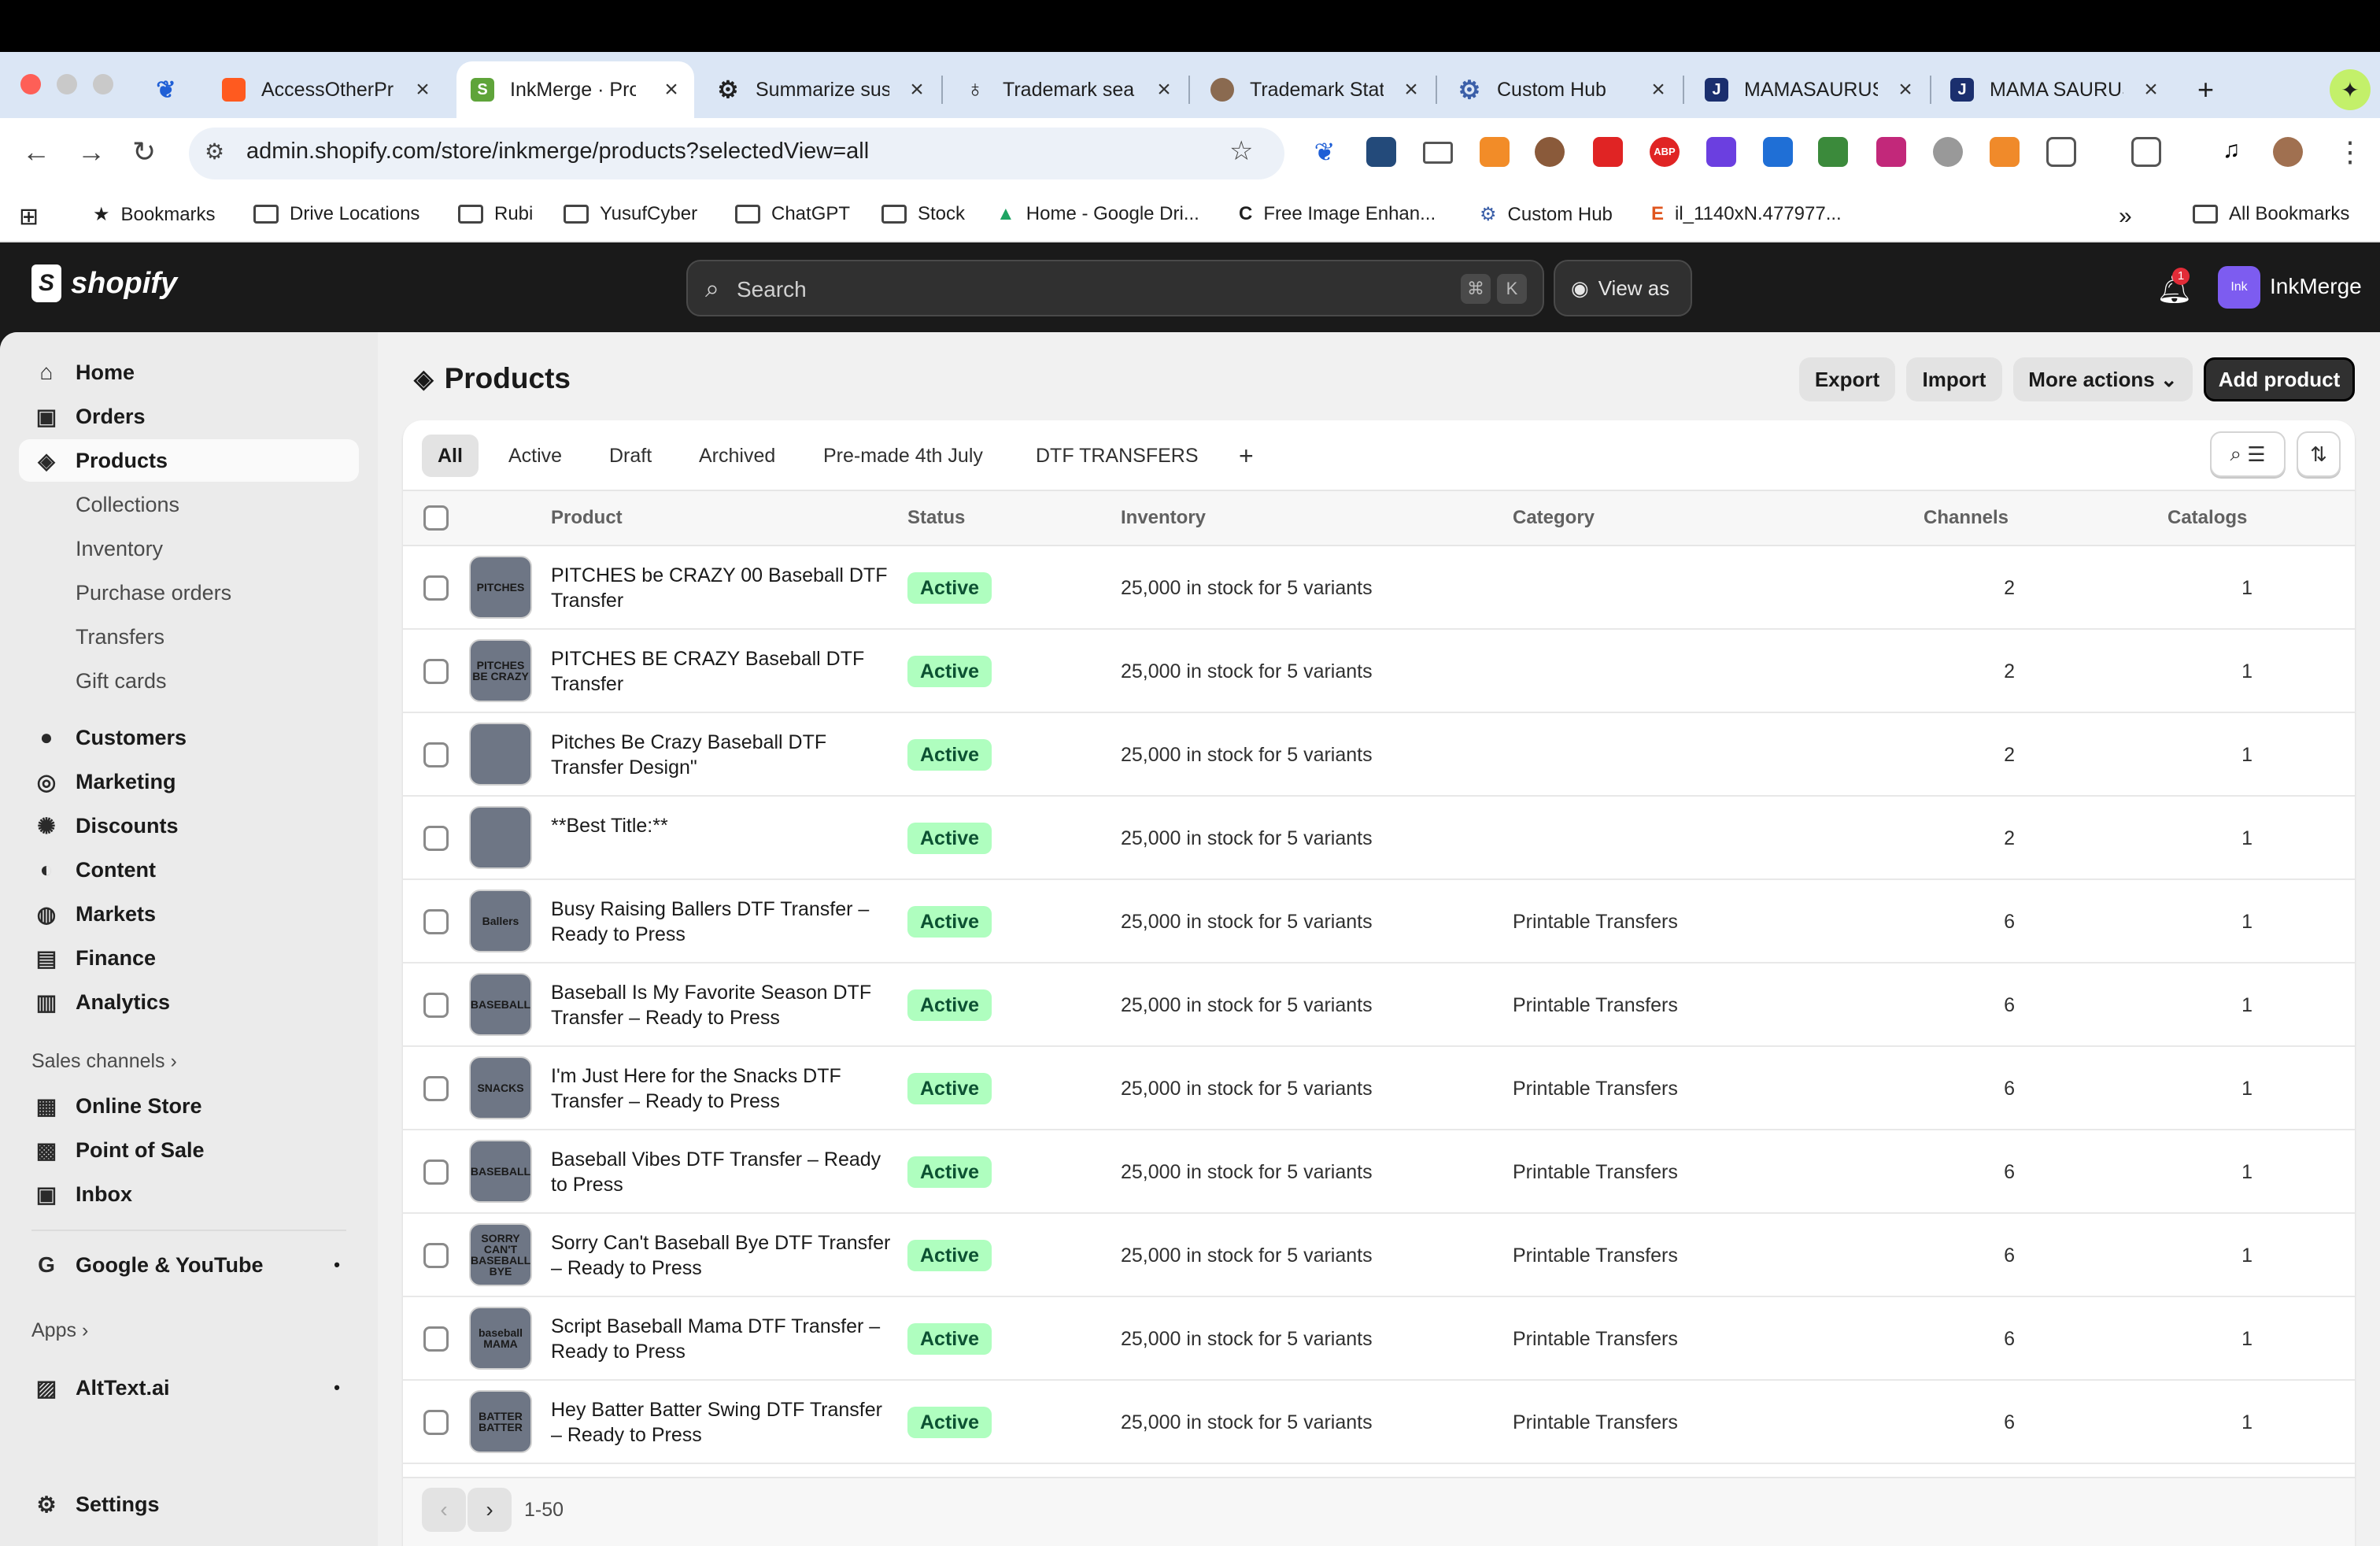 Image resolution: width=2380 pixels, height=1546 pixels. Describe the element at coordinates (189, 460) in the screenshot. I see `sidebar-item-products: ◈ Products` at that location.